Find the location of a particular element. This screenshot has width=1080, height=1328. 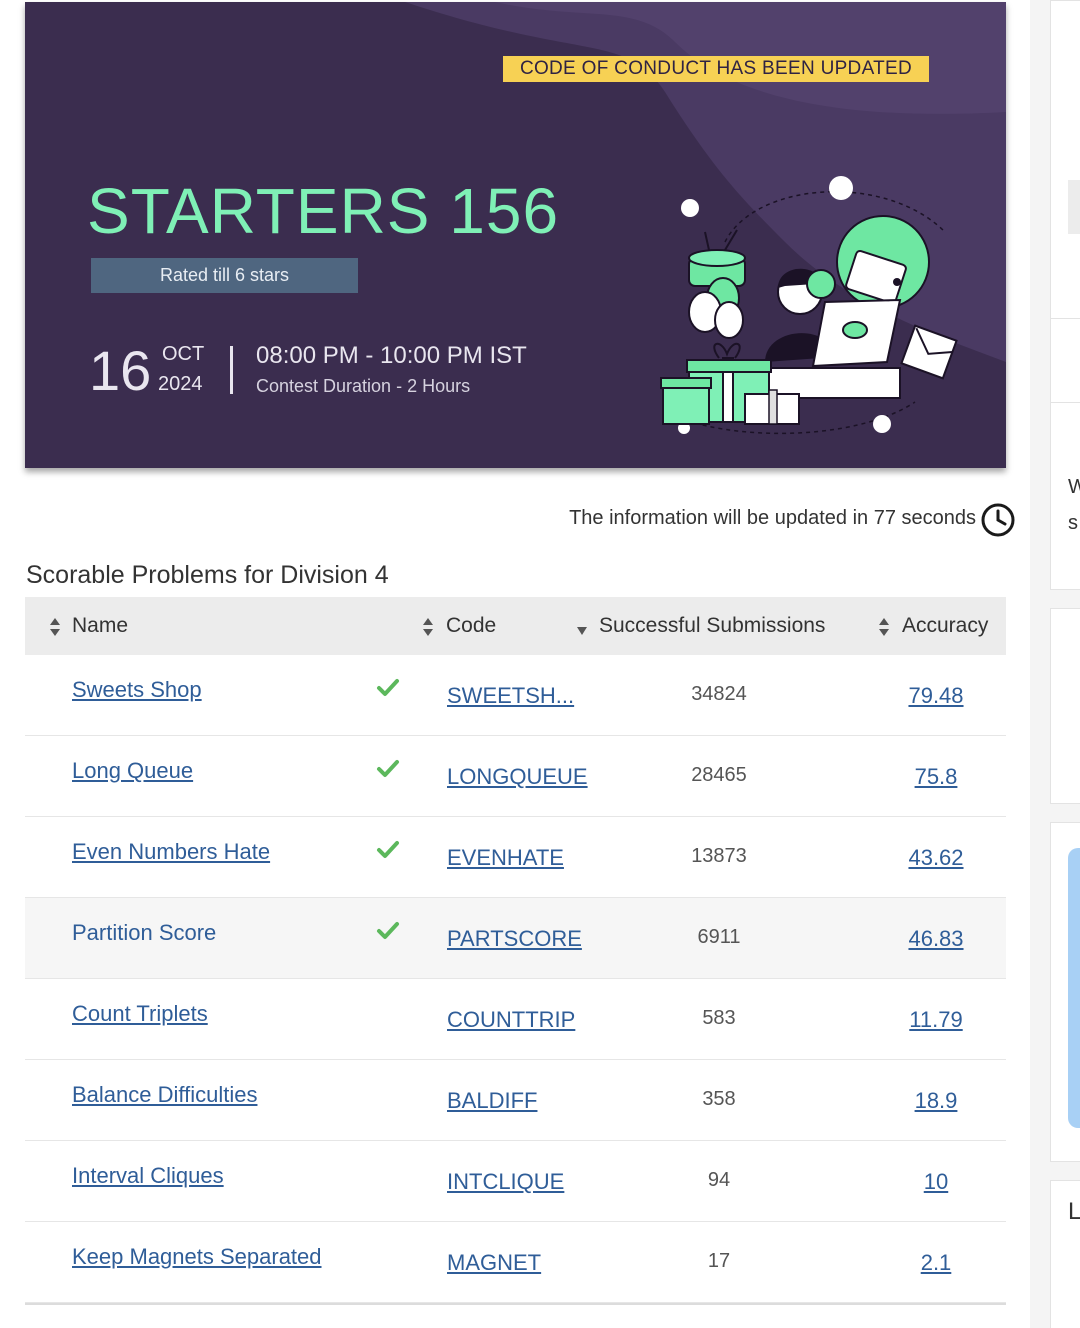

accuracy-link: 75.8 is located at coordinates (936, 777).